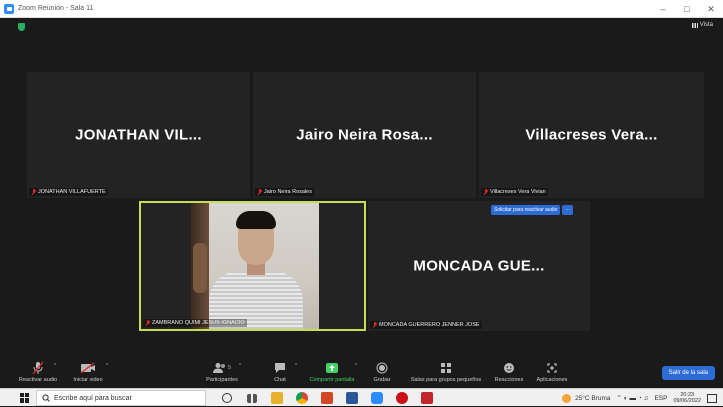 This screenshot has width=723, height=407. Describe the element at coordinates (277, 398) in the screenshot. I see `file-explorer-icon` at that location.